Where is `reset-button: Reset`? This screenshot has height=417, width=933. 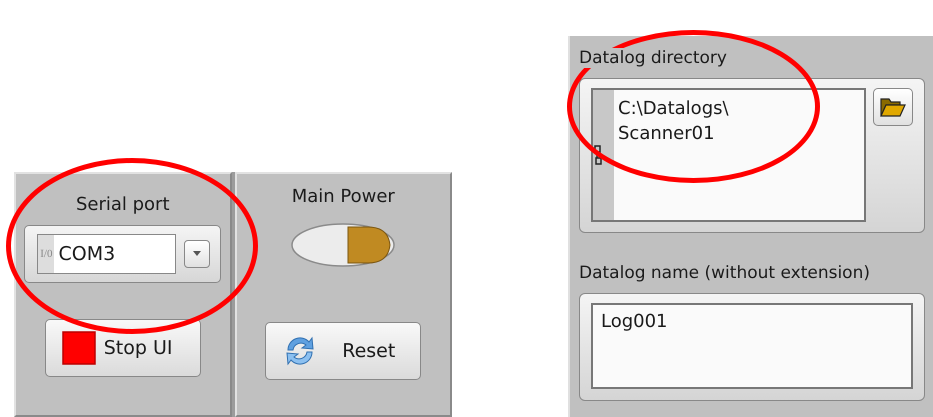 reset-button: Reset is located at coordinates (343, 351).